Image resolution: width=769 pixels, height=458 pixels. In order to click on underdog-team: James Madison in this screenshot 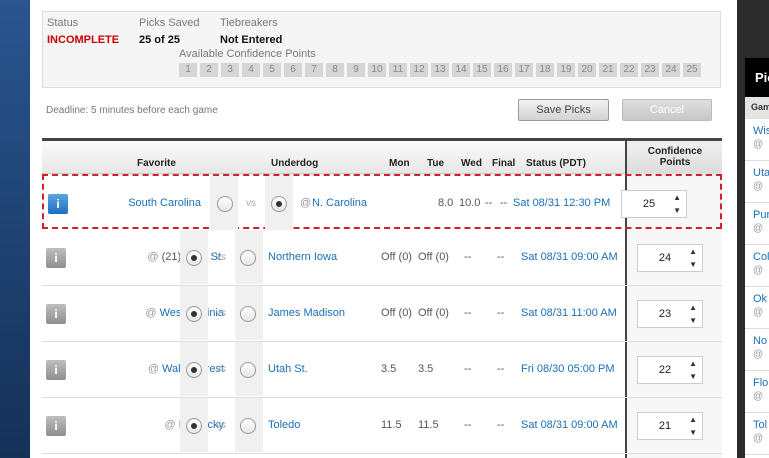, I will do `click(306, 313)`.